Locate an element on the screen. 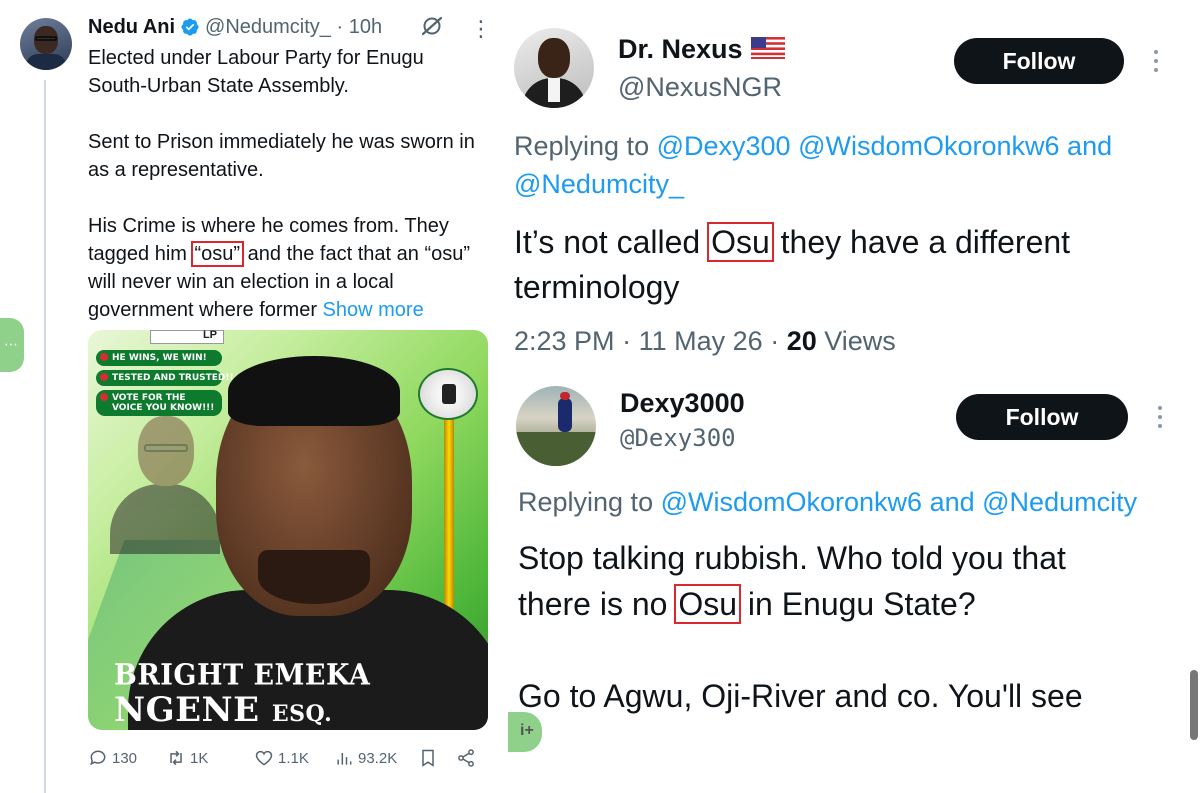 The image size is (1200, 793). reply1-time: 2:23 PM is located at coordinates (564, 341).